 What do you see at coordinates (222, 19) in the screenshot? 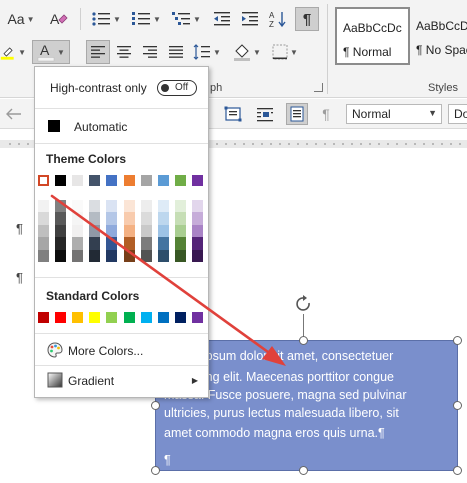
I see `decrease-indent-button` at bounding box center [222, 19].